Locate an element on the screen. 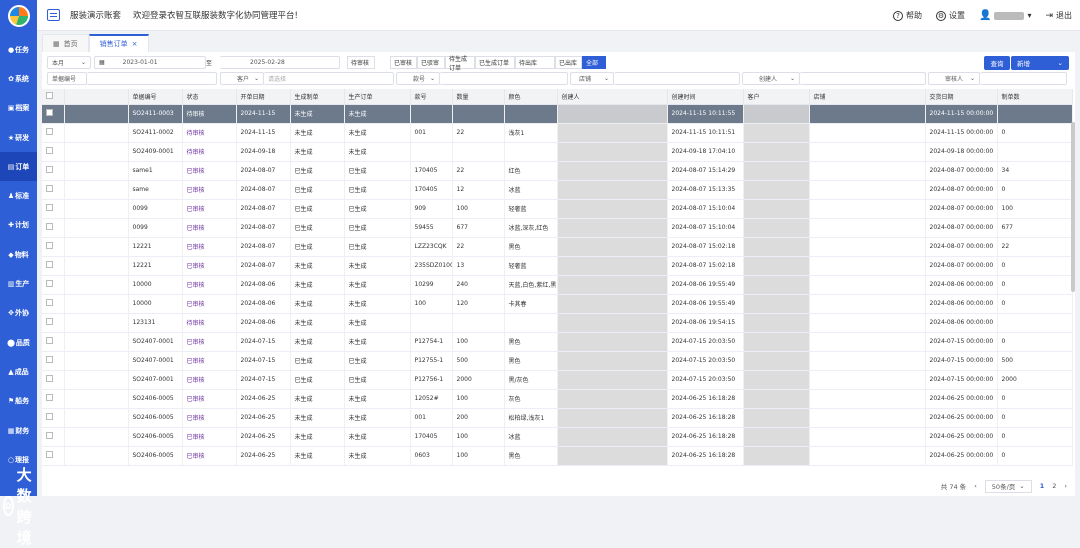 The width and height of the screenshot is (1080, 548). column-header: 单据编号 is located at coordinates (155, 97).